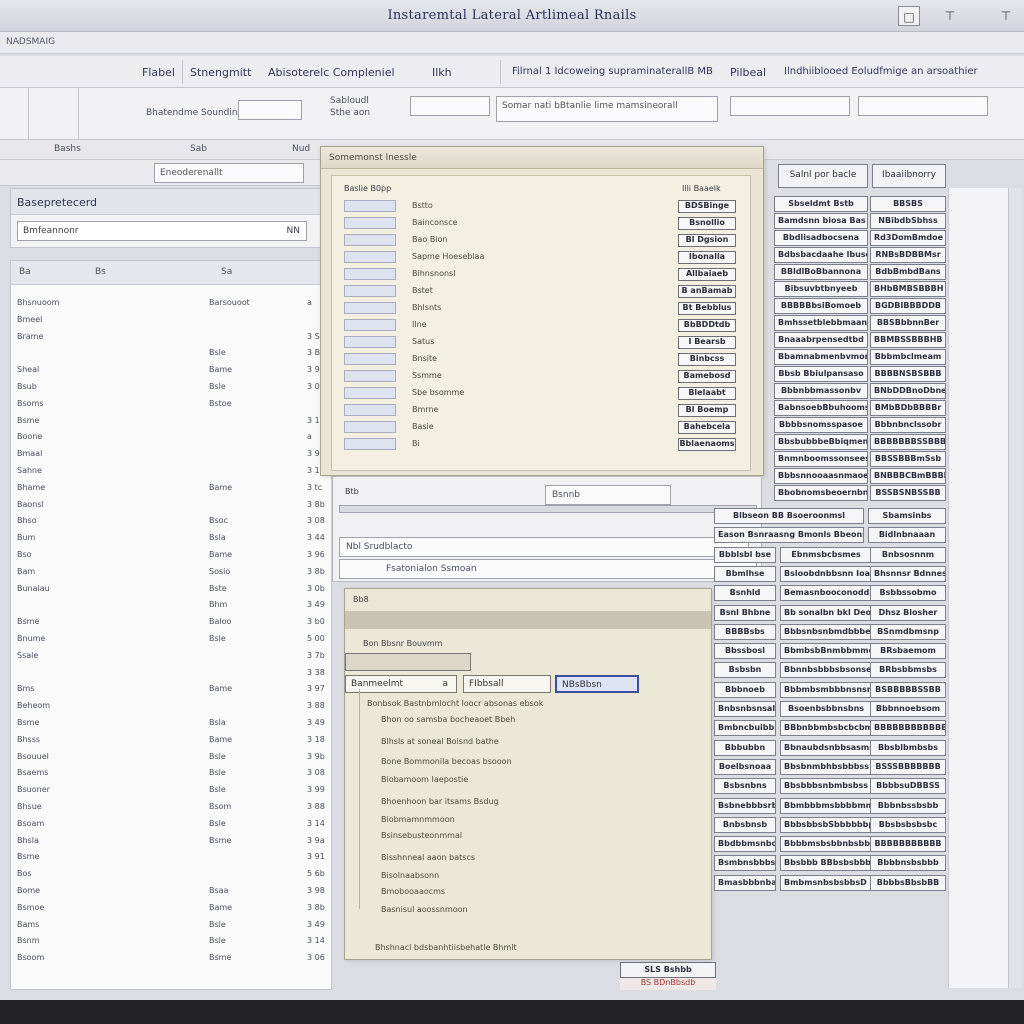 The height and width of the screenshot is (1024, 1024). Describe the element at coordinates (424, 358) in the screenshot. I see `dialog-item: Bnsite` at that location.